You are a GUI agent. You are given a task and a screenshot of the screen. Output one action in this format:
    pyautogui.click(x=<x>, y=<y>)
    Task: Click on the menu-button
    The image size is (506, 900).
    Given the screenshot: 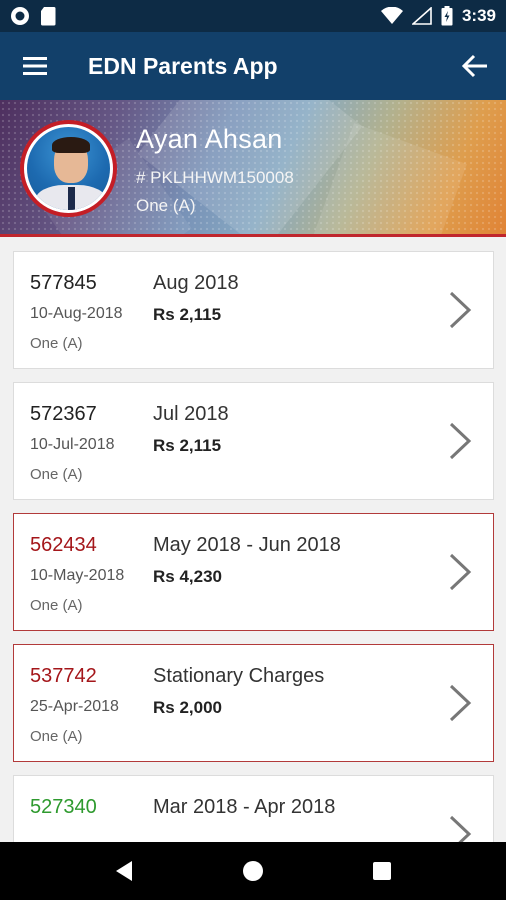 What is the action you would take?
    pyautogui.click(x=35, y=66)
    